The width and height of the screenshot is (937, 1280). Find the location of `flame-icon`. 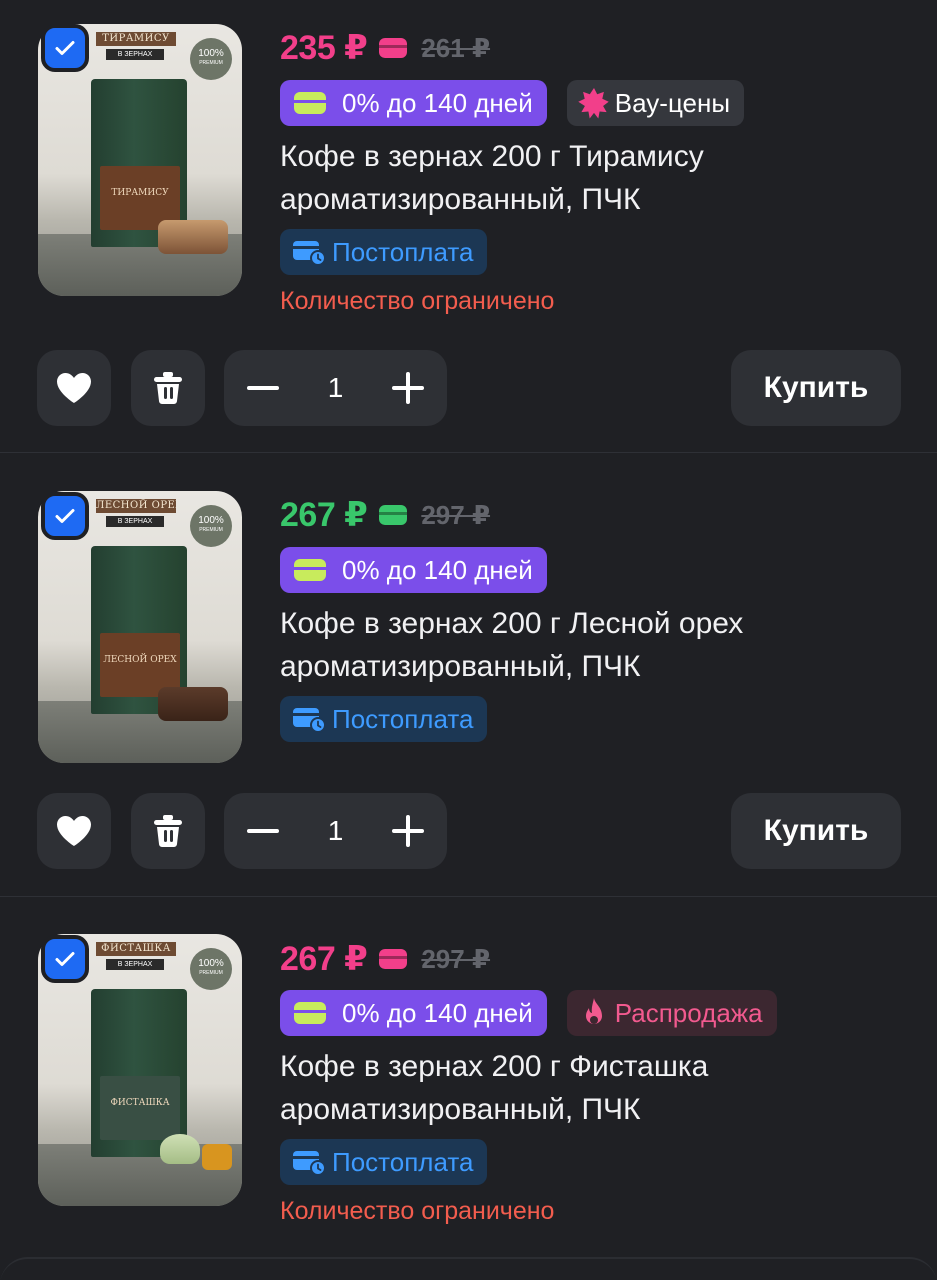

flame-icon is located at coordinates (593, 1011).